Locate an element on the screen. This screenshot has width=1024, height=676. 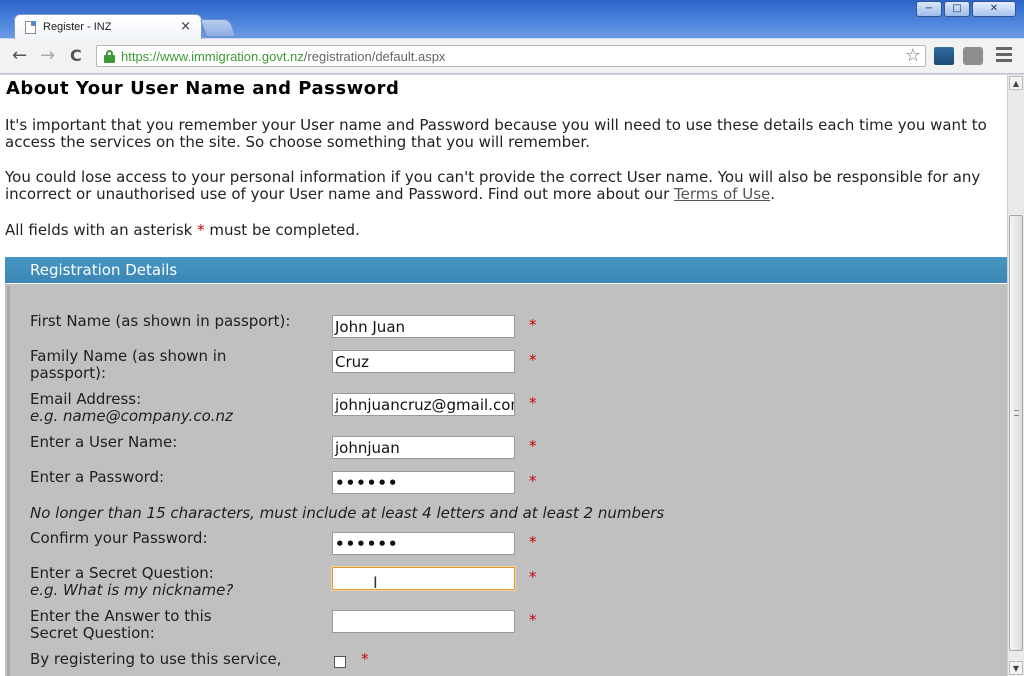
username-label: Enter a User Name: is located at coordinates (104, 442).